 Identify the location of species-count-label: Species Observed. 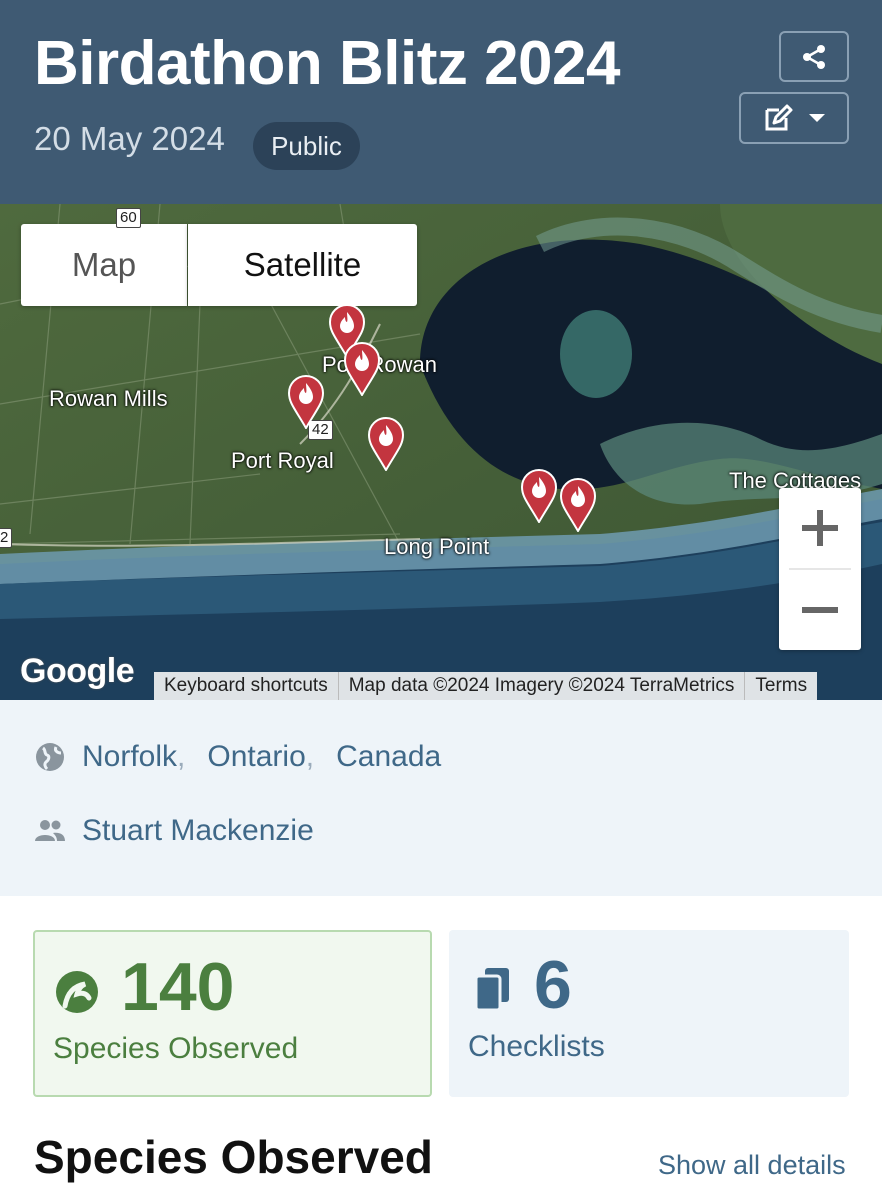
(176, 1048).